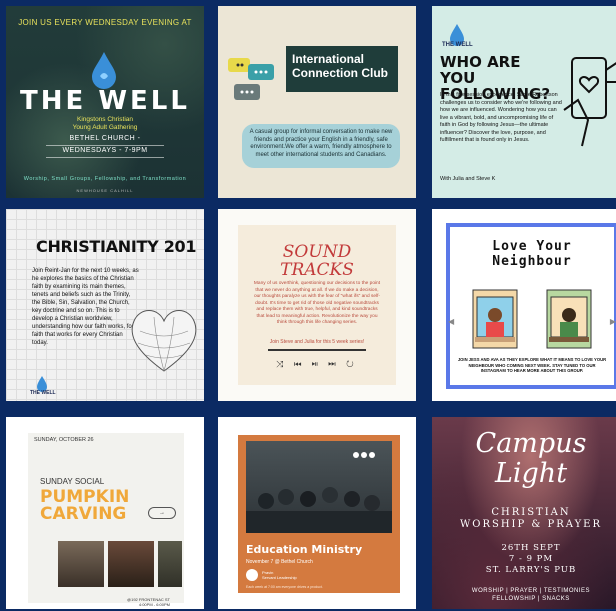  What do you see at coordinates (531, 512) in the screenshot?
I see `subtitle-line-1: CHRISTIAN` at bounding box center [531, 512].